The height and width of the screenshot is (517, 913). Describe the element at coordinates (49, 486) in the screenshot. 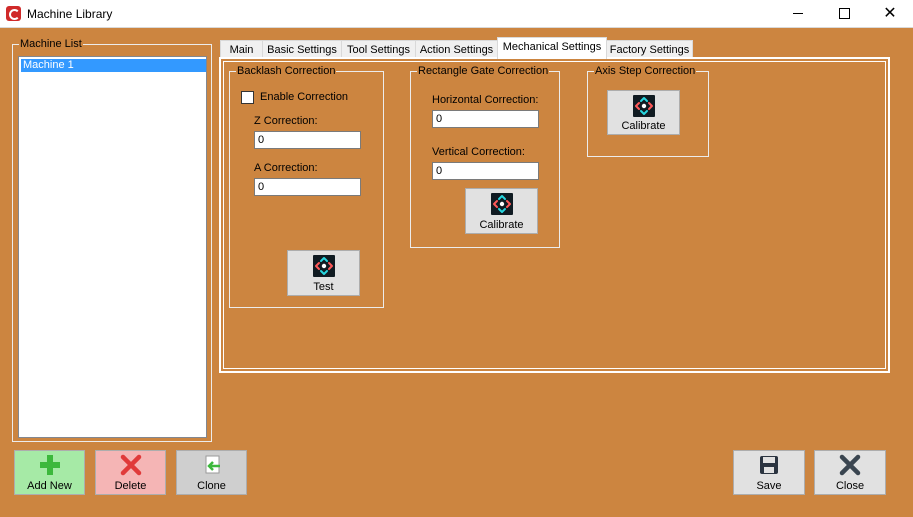

I see `add-new-label: Add New` at that location.